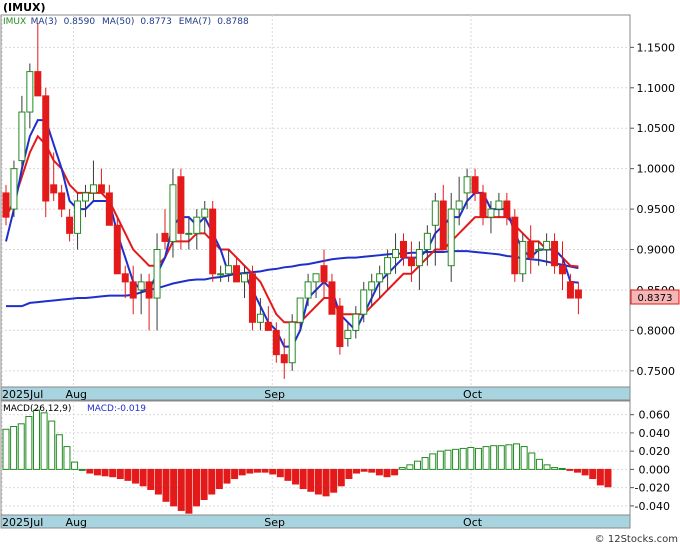 Image resolution: width=680 pixels, height=546 pixels. I want to click on date-label: 2025Jul, so click(22, 522).